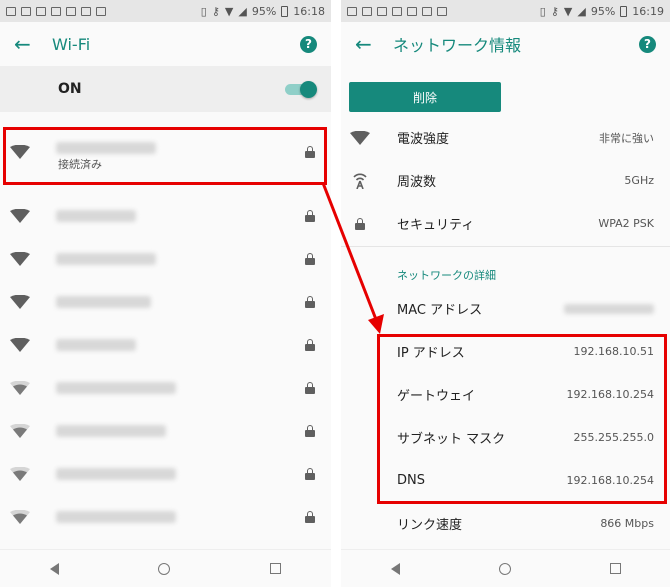 The width and height of the screenshot is (670, 587). Describe the element at coordinates (609, 308) in the screenshot. I see `mac-address-redacted` at that location.